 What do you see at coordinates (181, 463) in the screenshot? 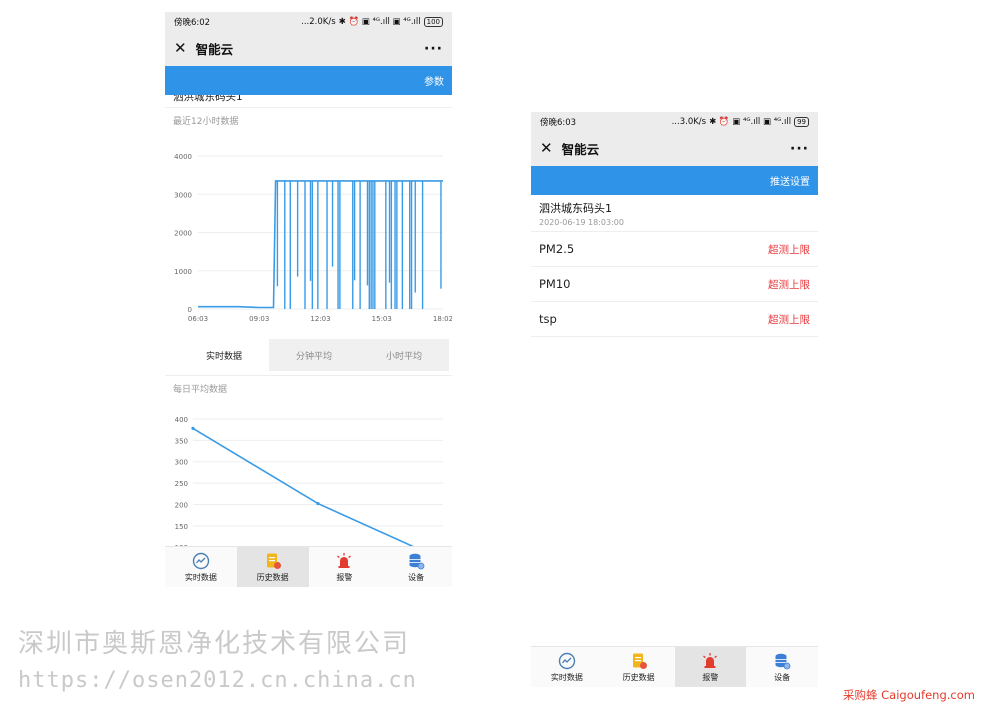
I see `y-tick-label: 300` at bounding box center [181, 463].